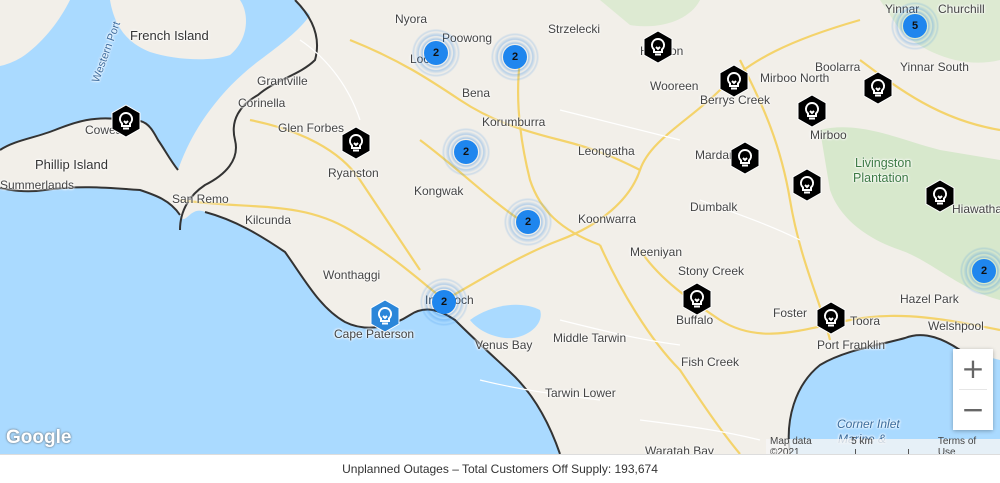 The width and height of the screenshot is (1000, 483). I want to click on cluster-count: 5, so click(915, 26).